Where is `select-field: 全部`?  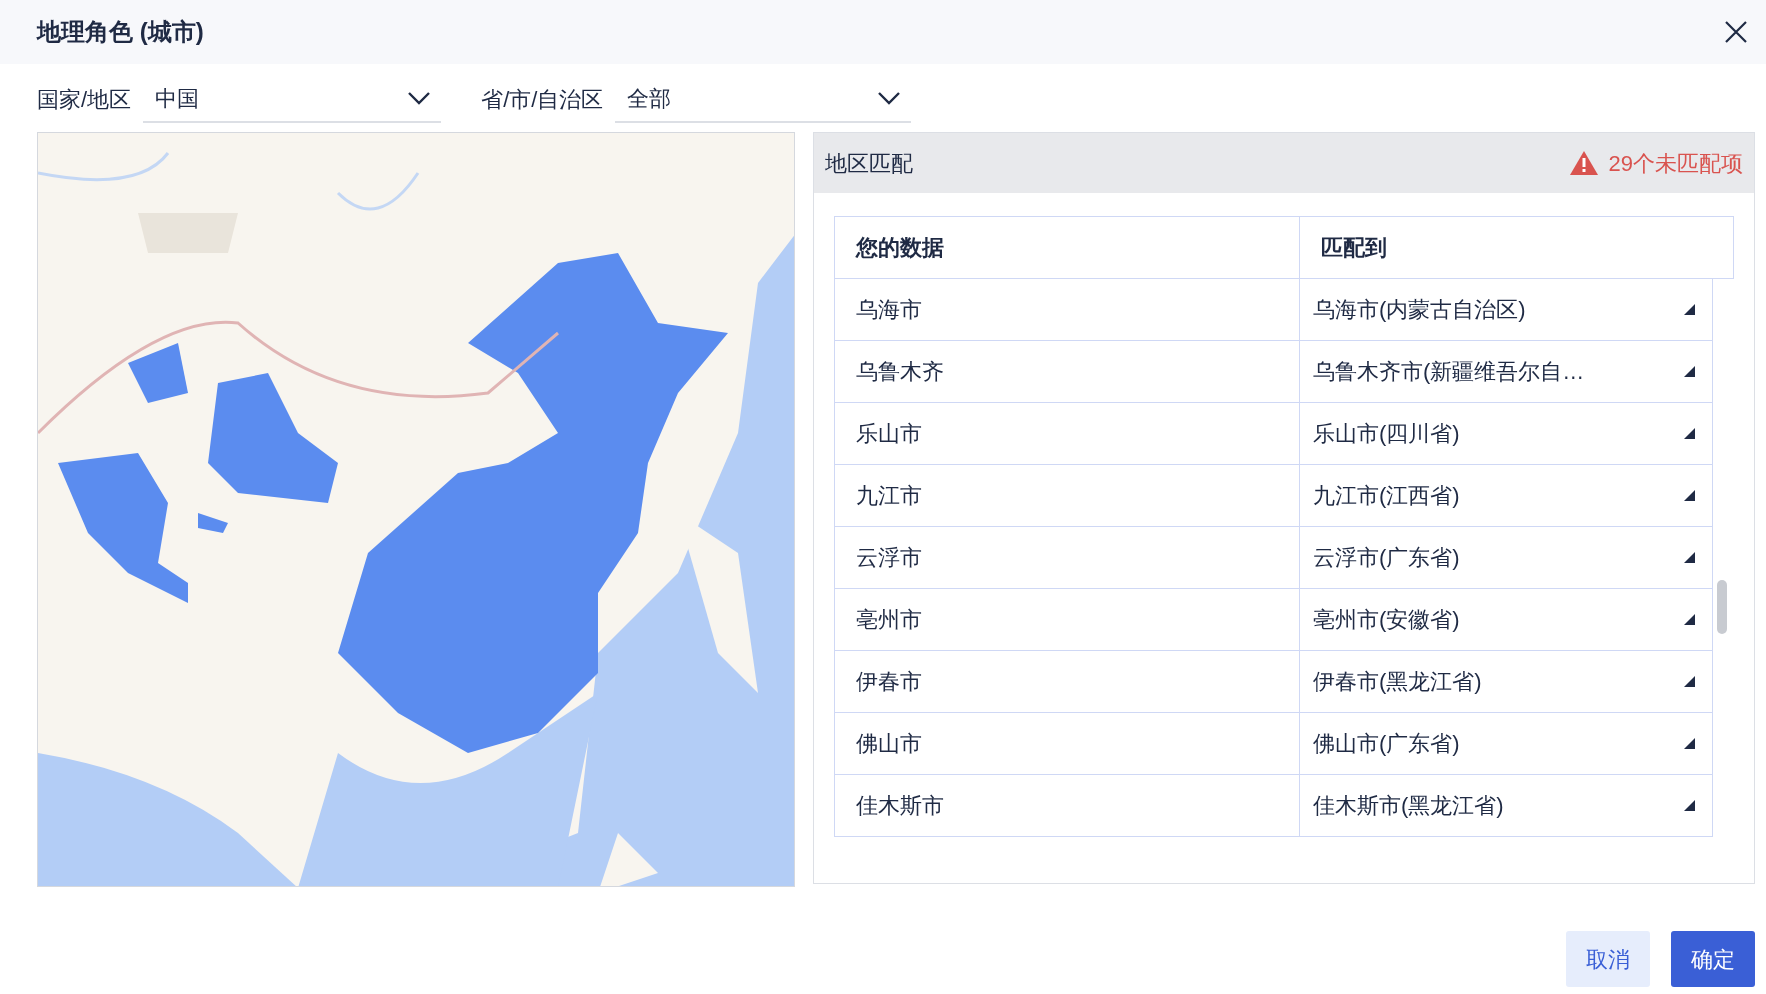 select-field: 全部 is located at coordinates (763, 99).